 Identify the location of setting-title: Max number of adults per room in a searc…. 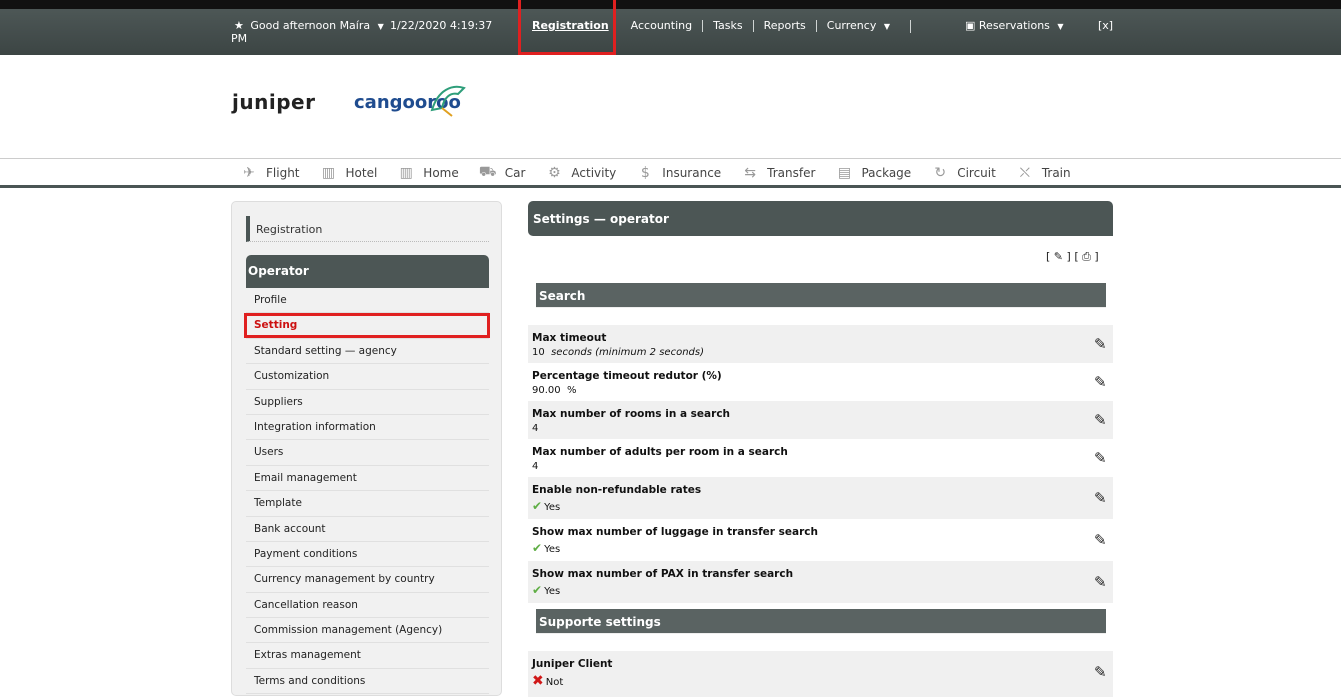
(660, 452).